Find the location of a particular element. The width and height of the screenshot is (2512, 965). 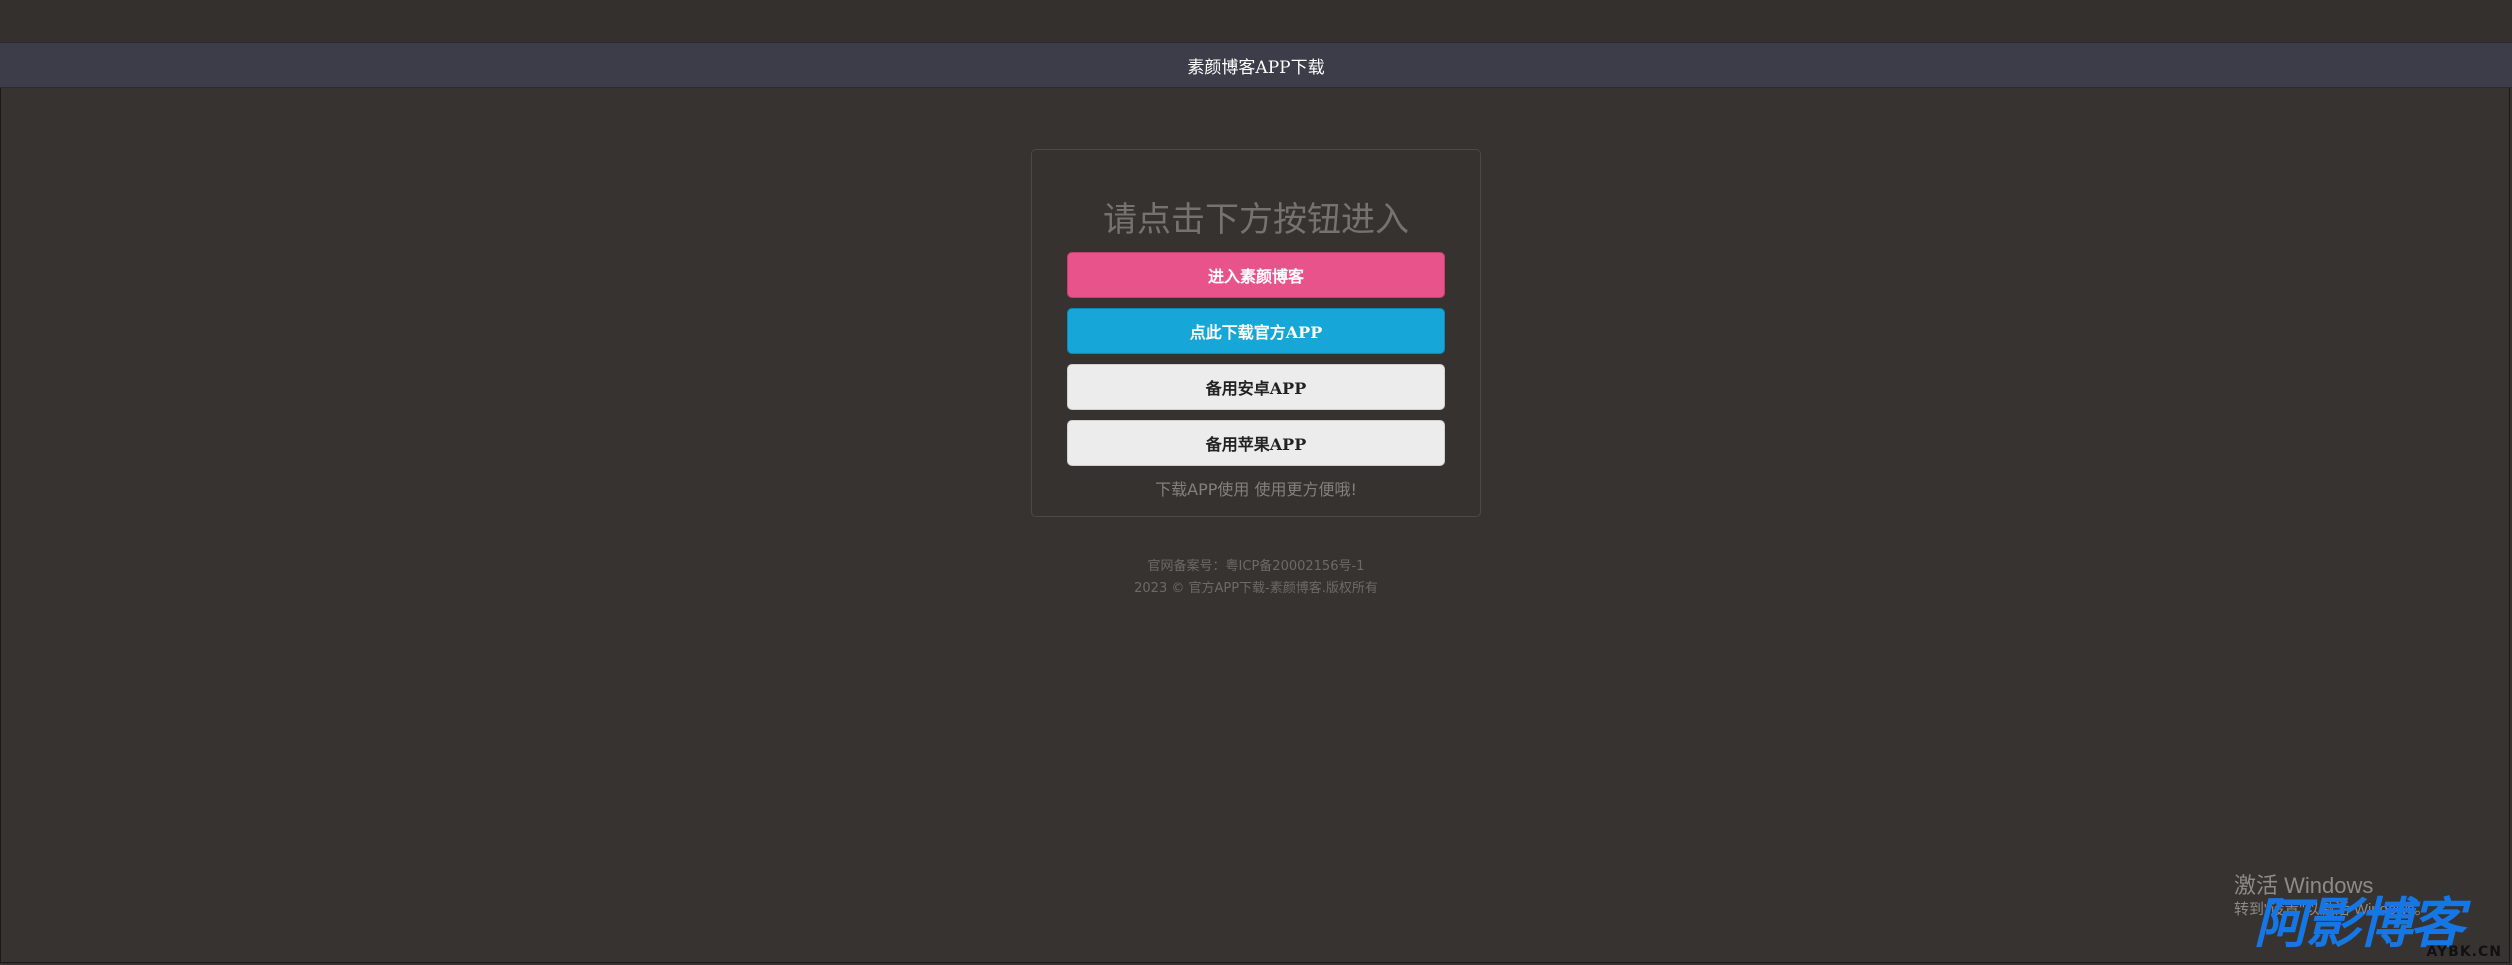

download-official-app-button: 点此下载官方APP is located at coordinates (1256, 331).